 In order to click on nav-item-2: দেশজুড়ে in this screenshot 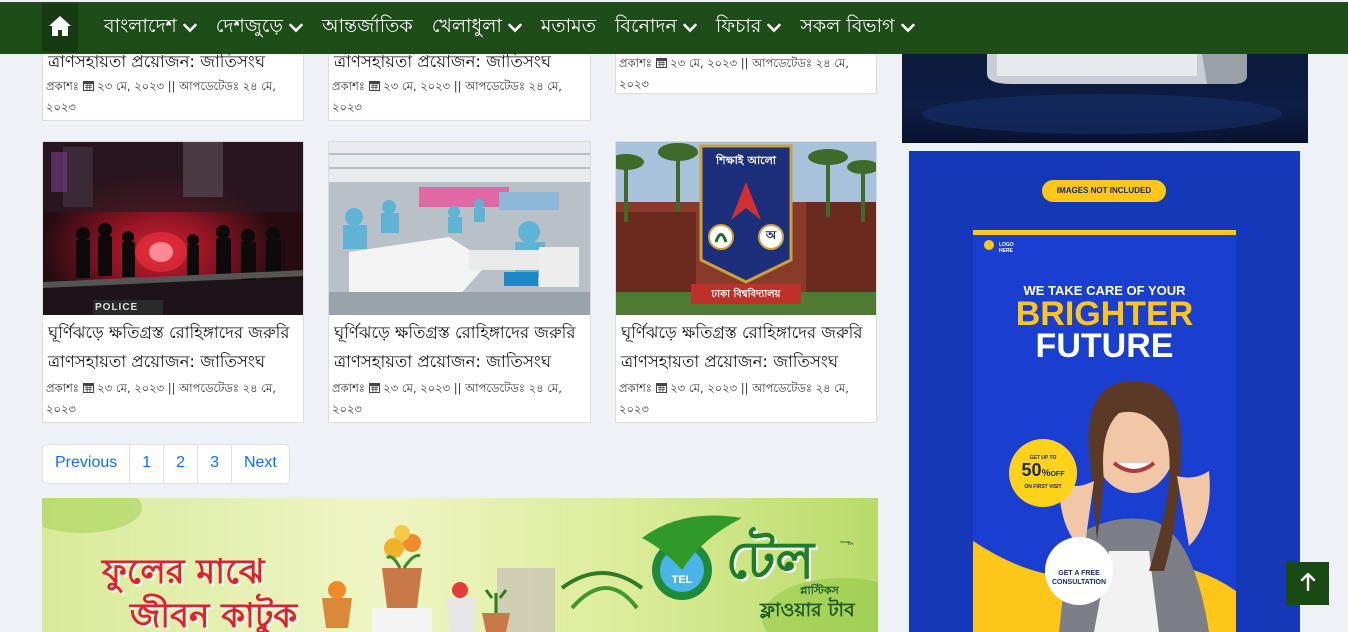, I will do `click(259, 28)`.